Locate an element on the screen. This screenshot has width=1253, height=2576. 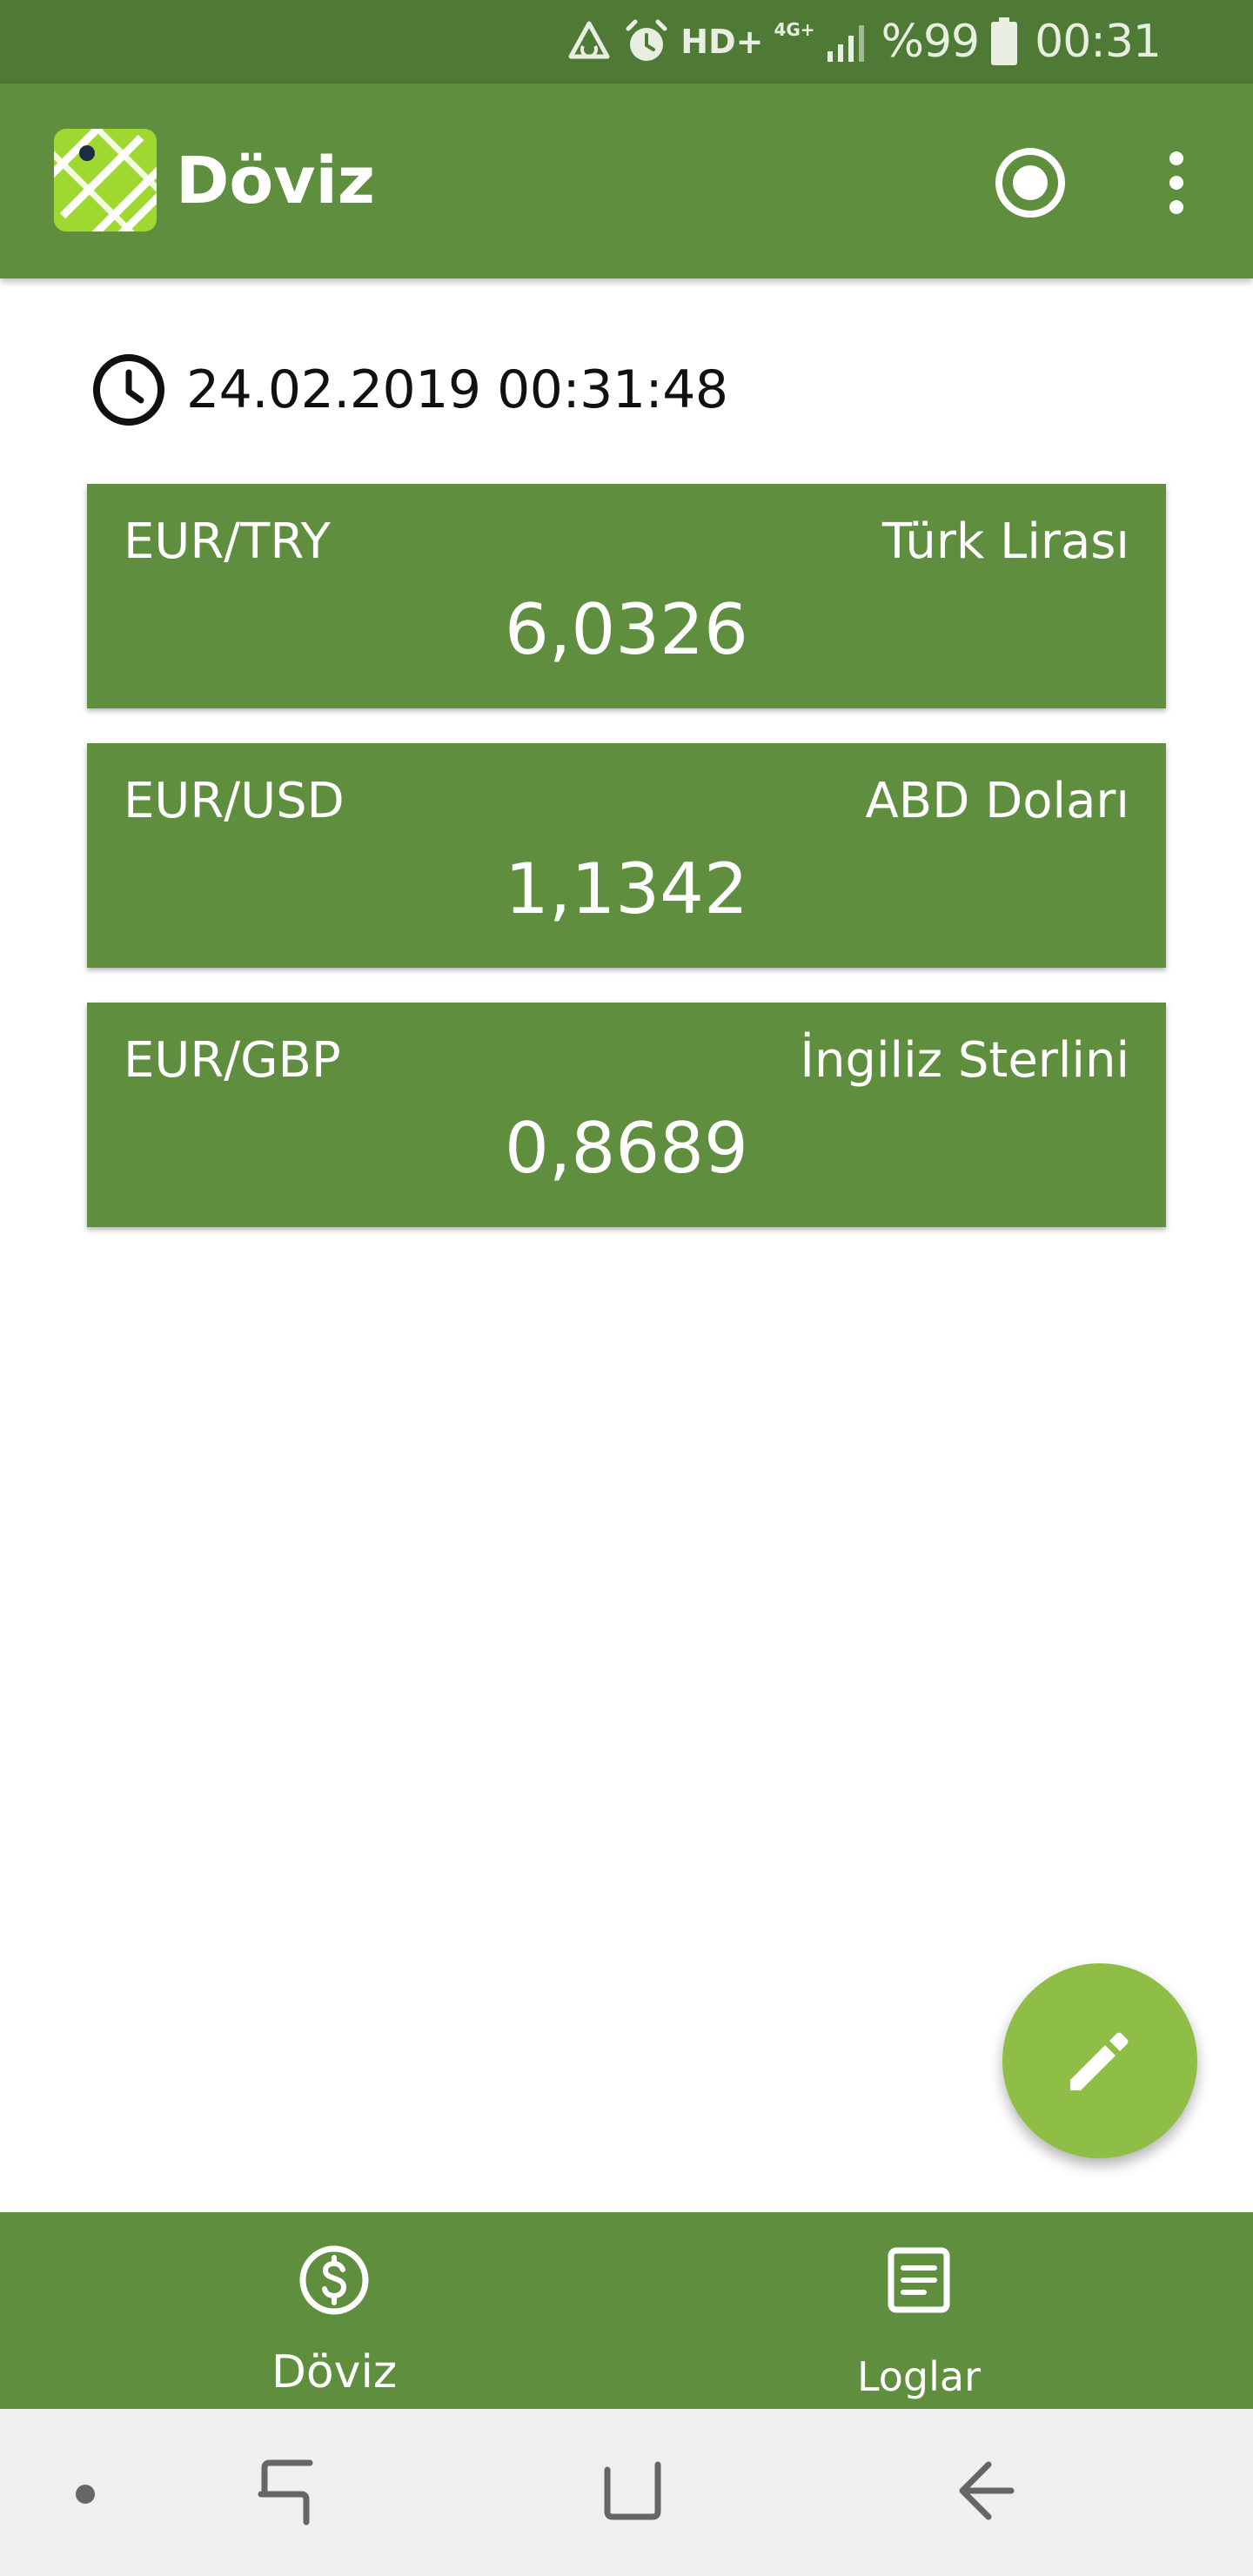
pencil-icon is located at coordinates (1099, 2061).